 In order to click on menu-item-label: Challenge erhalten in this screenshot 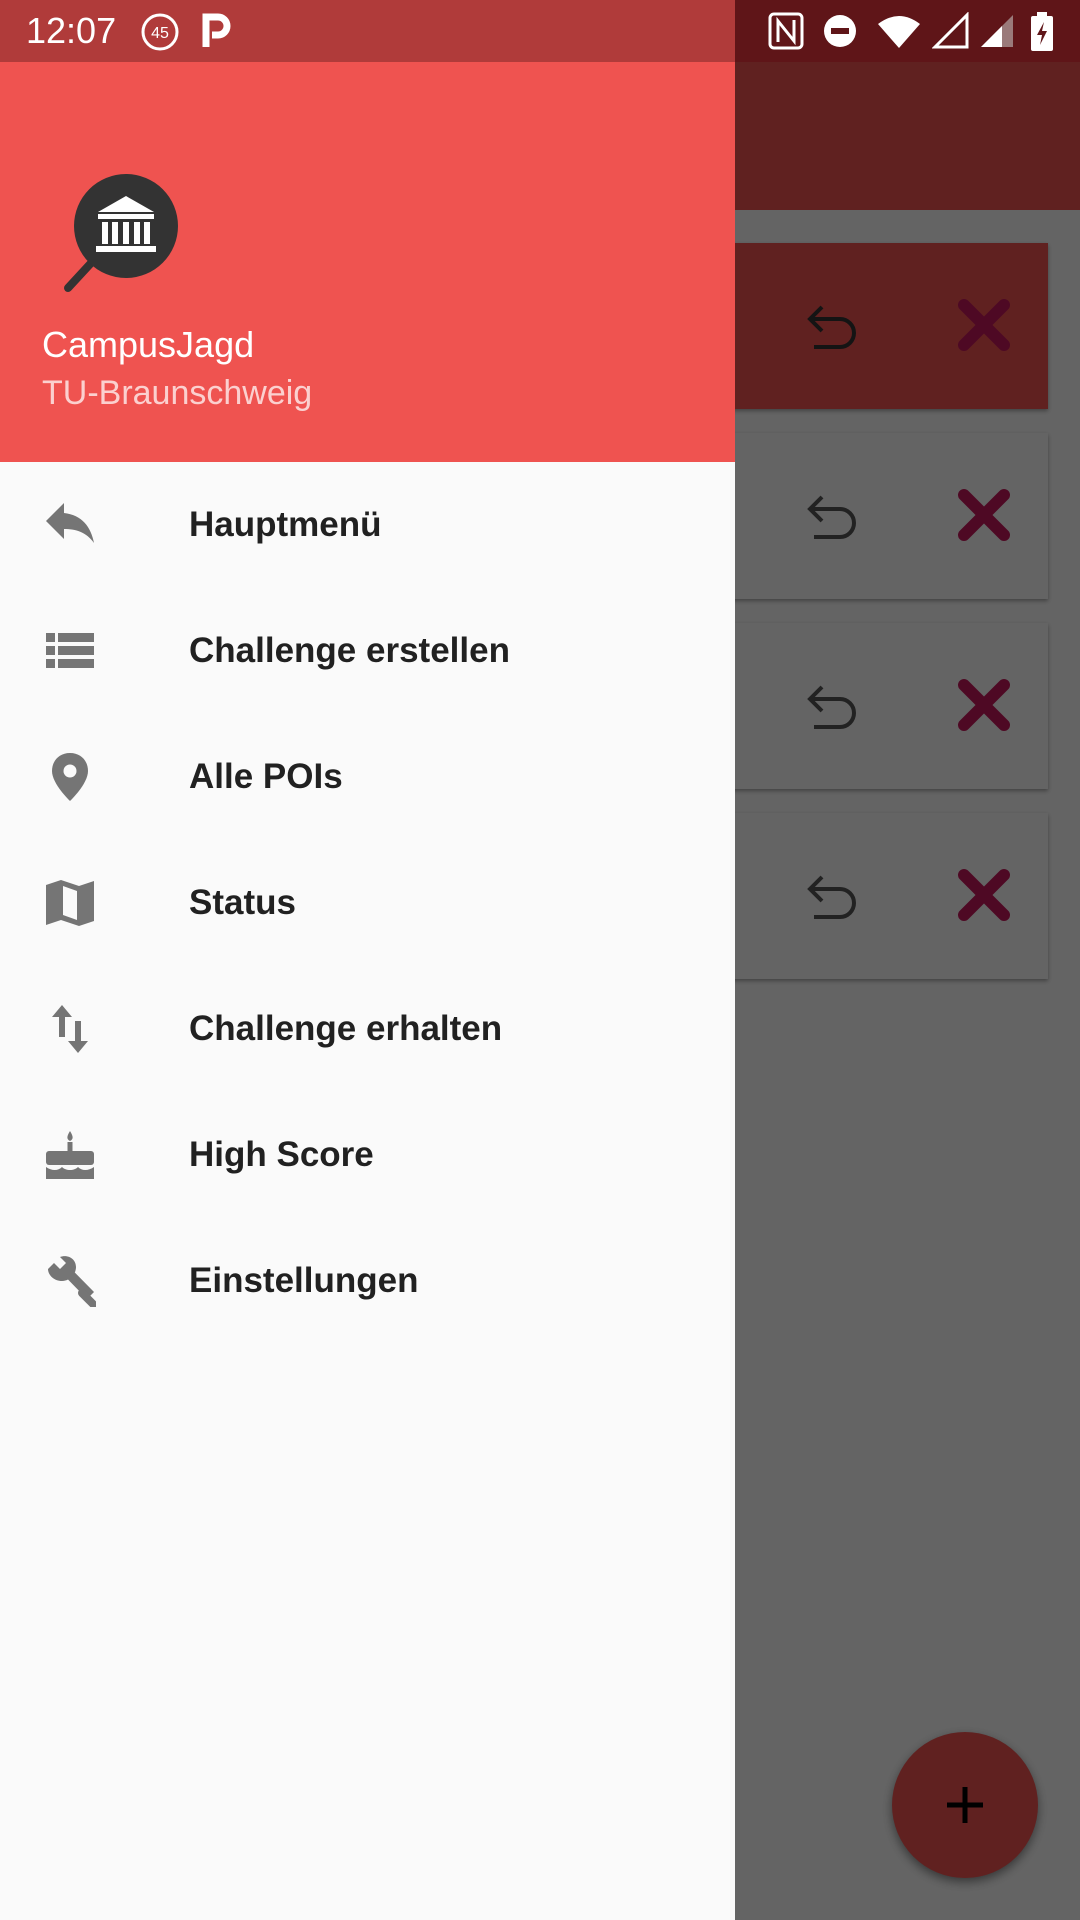, I will do `click(346, 1028)`.